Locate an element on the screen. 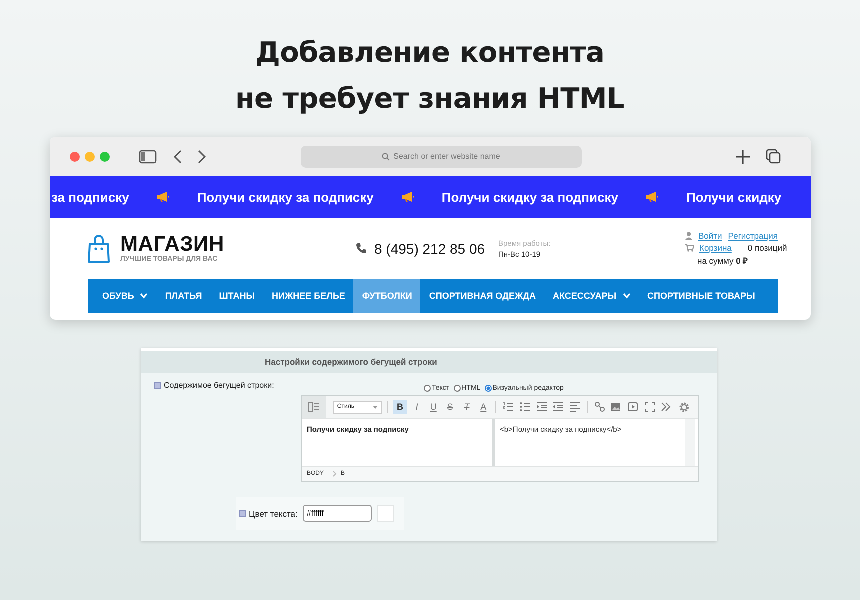 The image size is (860, 600). nav-item: ФУТБОЛКИ is located at coordinates (386, 296).